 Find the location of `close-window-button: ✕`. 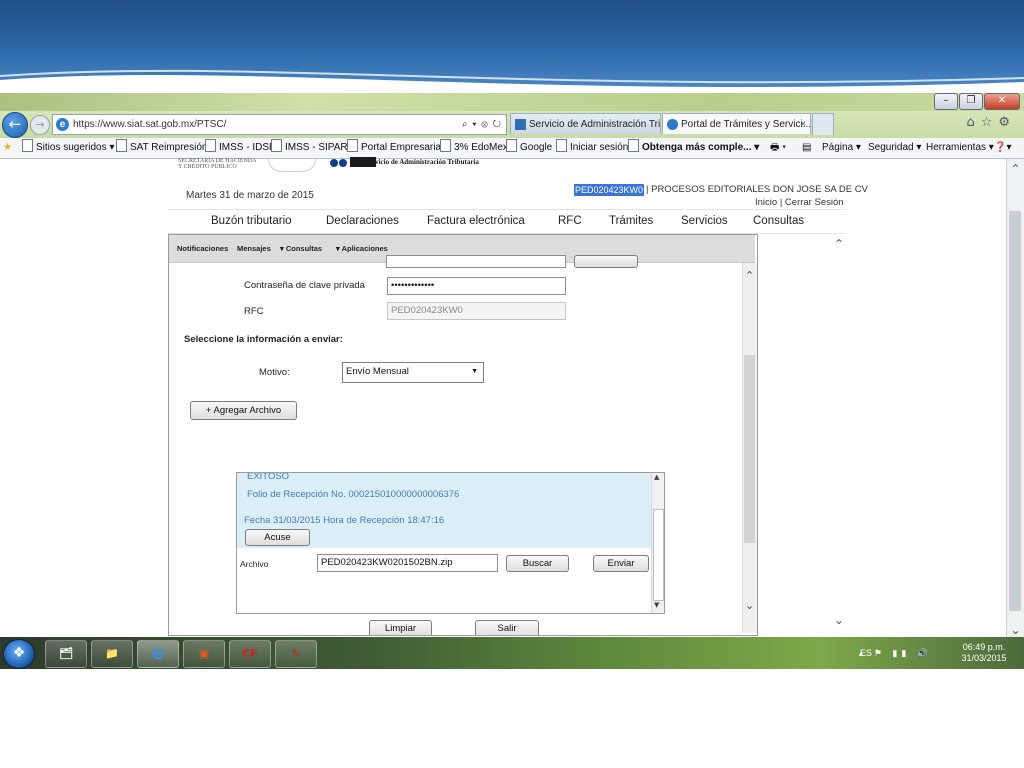

close-window-button: ✕ is located at coordinates (1002, 101).